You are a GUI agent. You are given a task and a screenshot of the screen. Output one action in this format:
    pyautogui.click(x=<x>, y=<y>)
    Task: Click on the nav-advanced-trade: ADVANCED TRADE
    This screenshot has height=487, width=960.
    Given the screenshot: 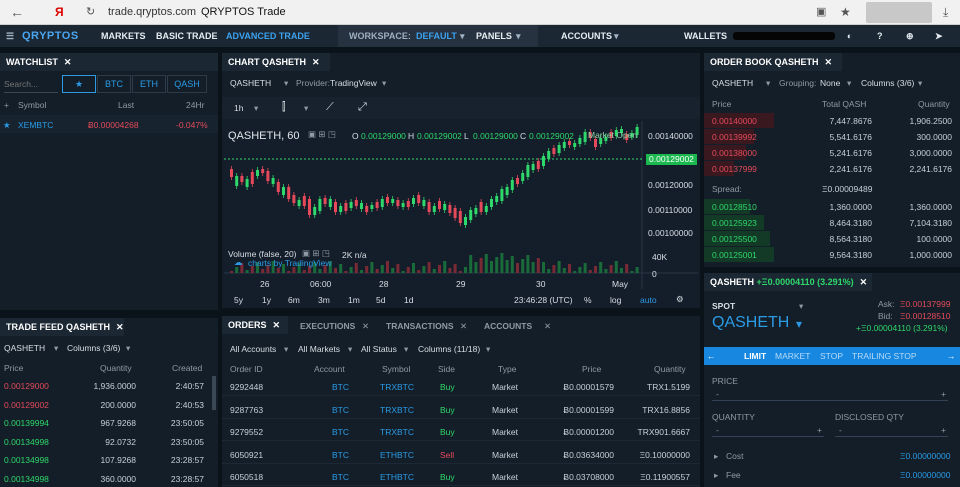 What is the action you would take?
    pyautogui.click(x=268, y=36)
    